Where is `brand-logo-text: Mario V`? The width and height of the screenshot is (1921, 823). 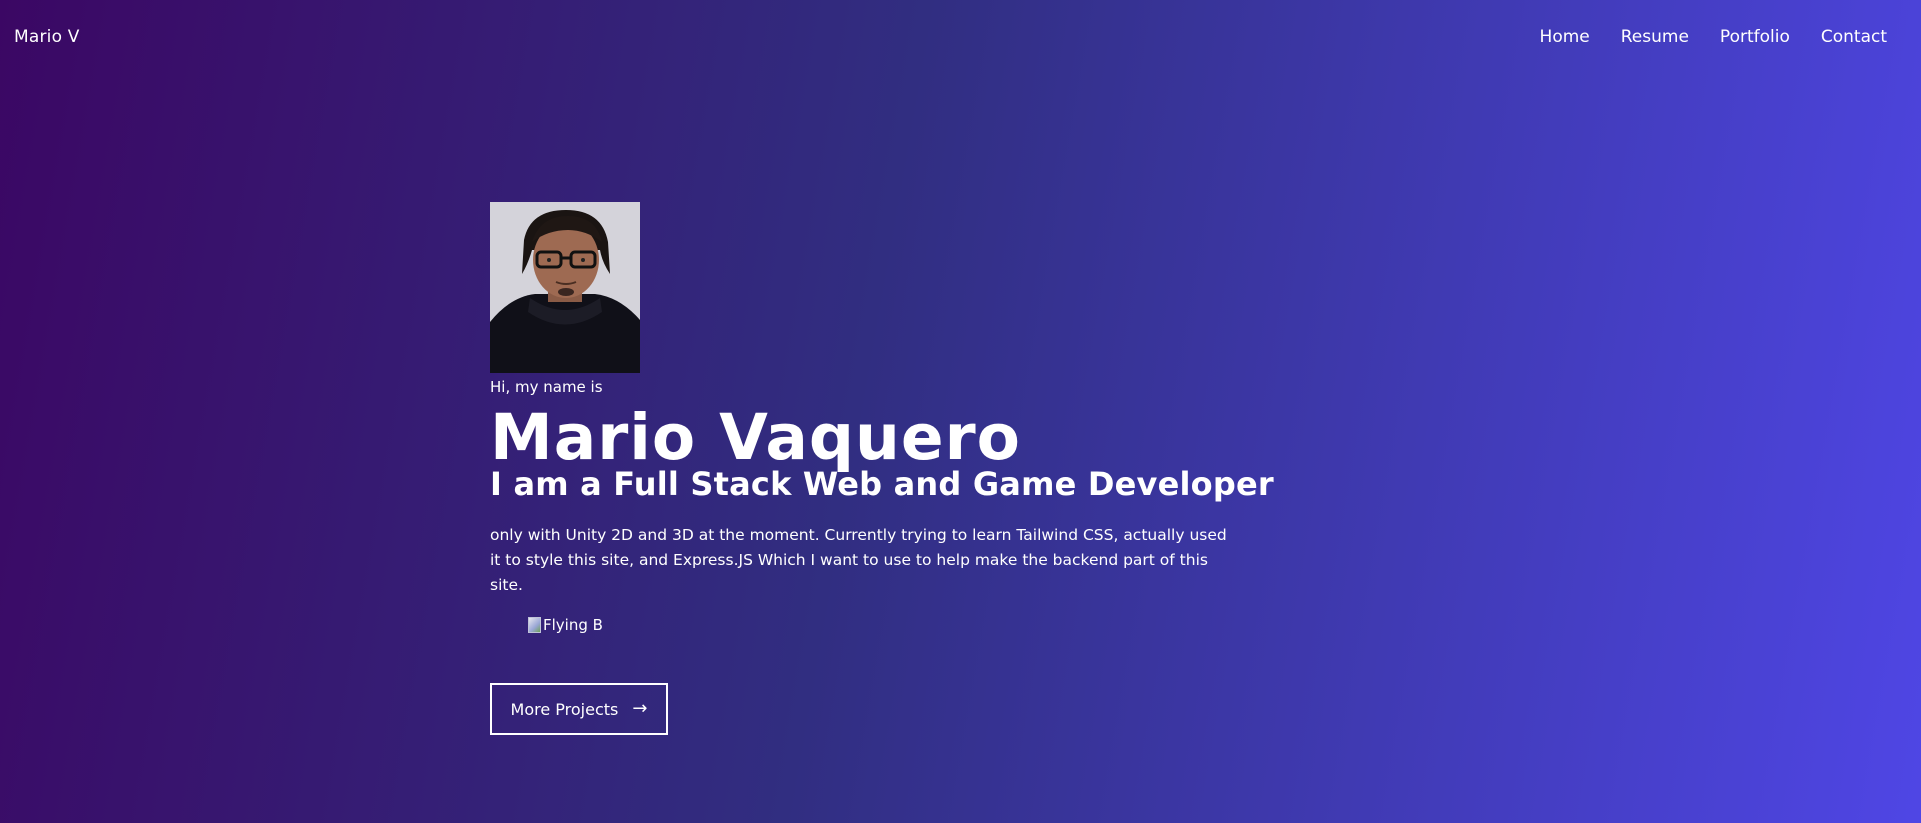 brand-logo-text: Mario V is located at coordinates (47, 37).